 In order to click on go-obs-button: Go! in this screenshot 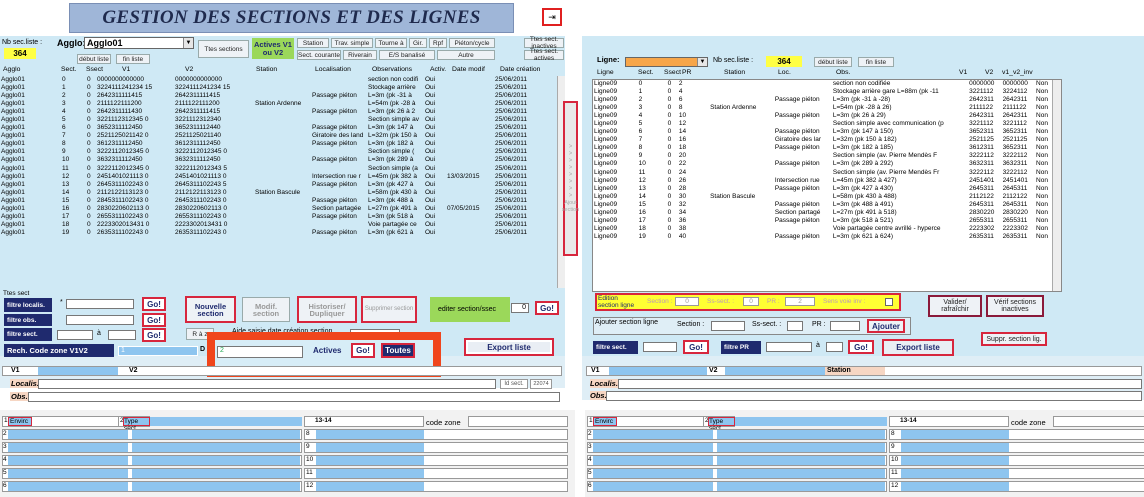, I will do `click(154, 320)`.